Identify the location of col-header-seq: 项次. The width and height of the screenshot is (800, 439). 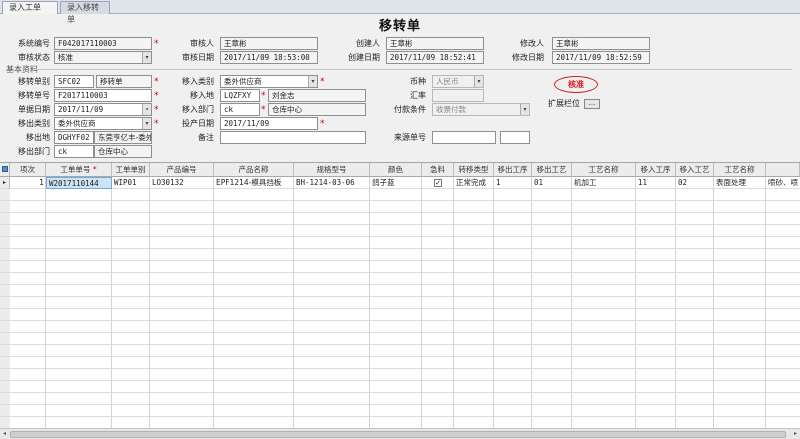
(28, 170).